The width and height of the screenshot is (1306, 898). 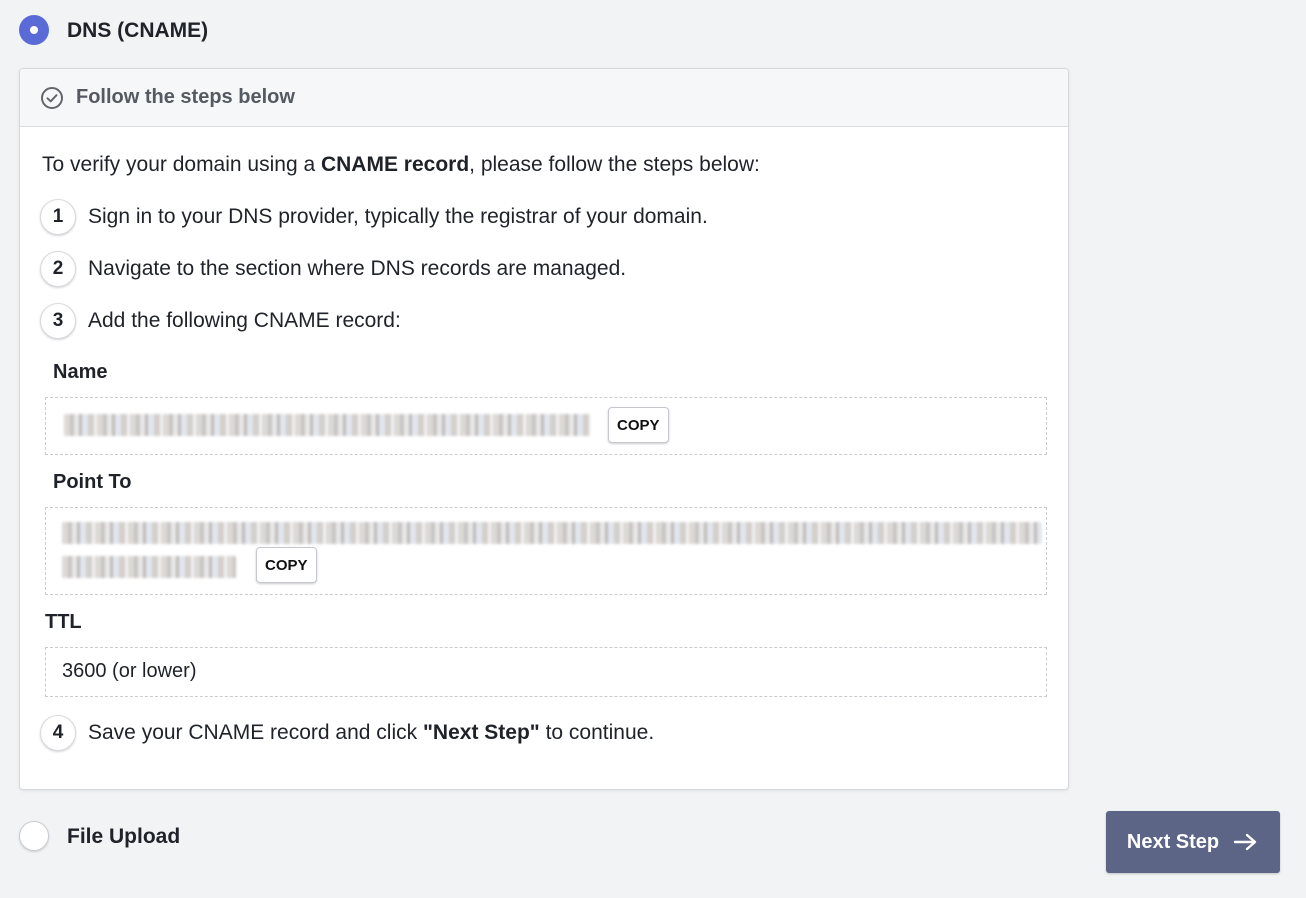 What do you see at coordinates (185, 97) in the screenshot?
I see `panel-title: Follow the steps below` at bounding box center [185, 97].